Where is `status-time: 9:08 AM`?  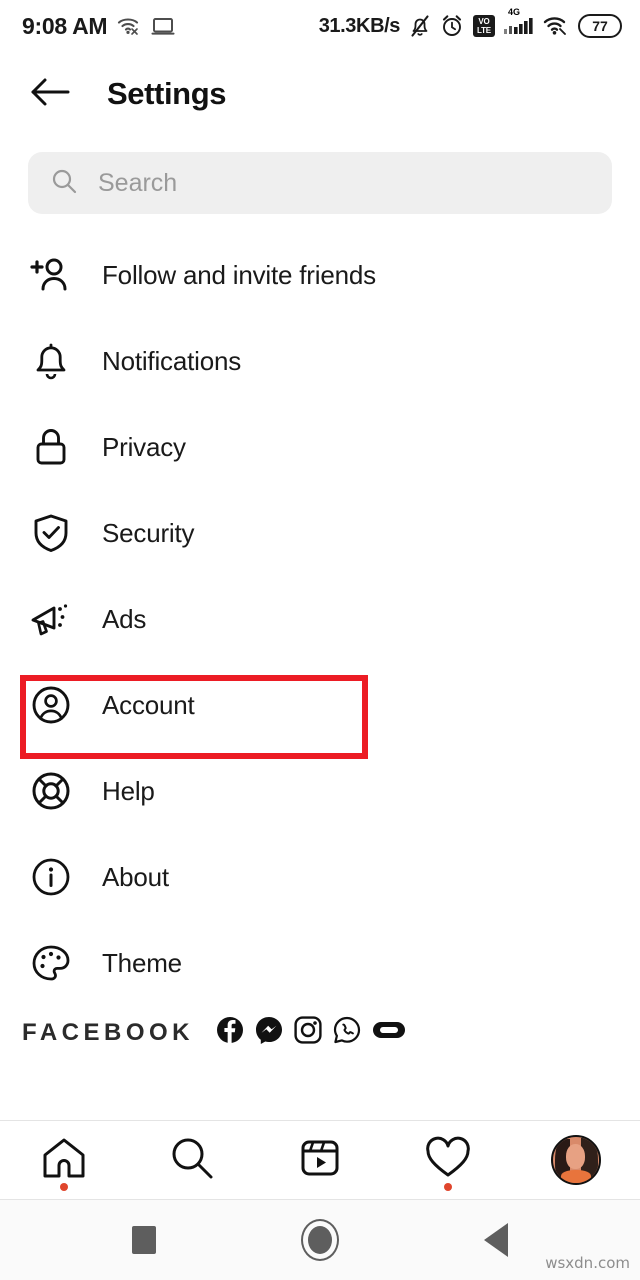 status-time: 9:08 AM is located at coordinates (65, 25).